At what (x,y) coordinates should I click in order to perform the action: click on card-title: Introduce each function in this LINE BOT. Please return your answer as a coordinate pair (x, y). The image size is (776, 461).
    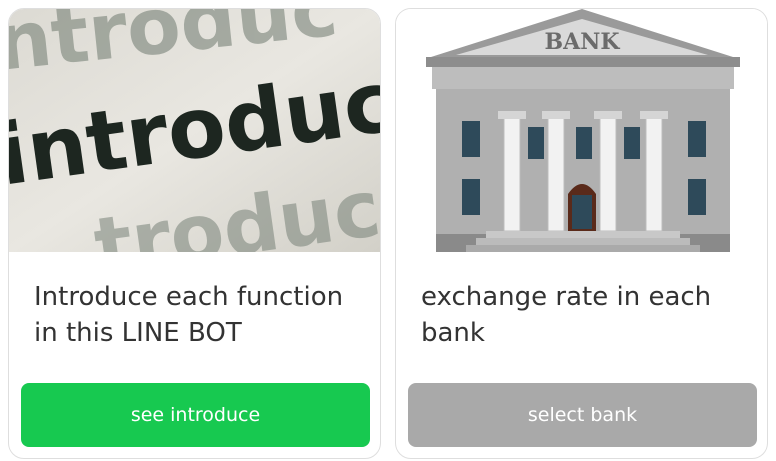
    Looking at the image, I should click on (189, 315).